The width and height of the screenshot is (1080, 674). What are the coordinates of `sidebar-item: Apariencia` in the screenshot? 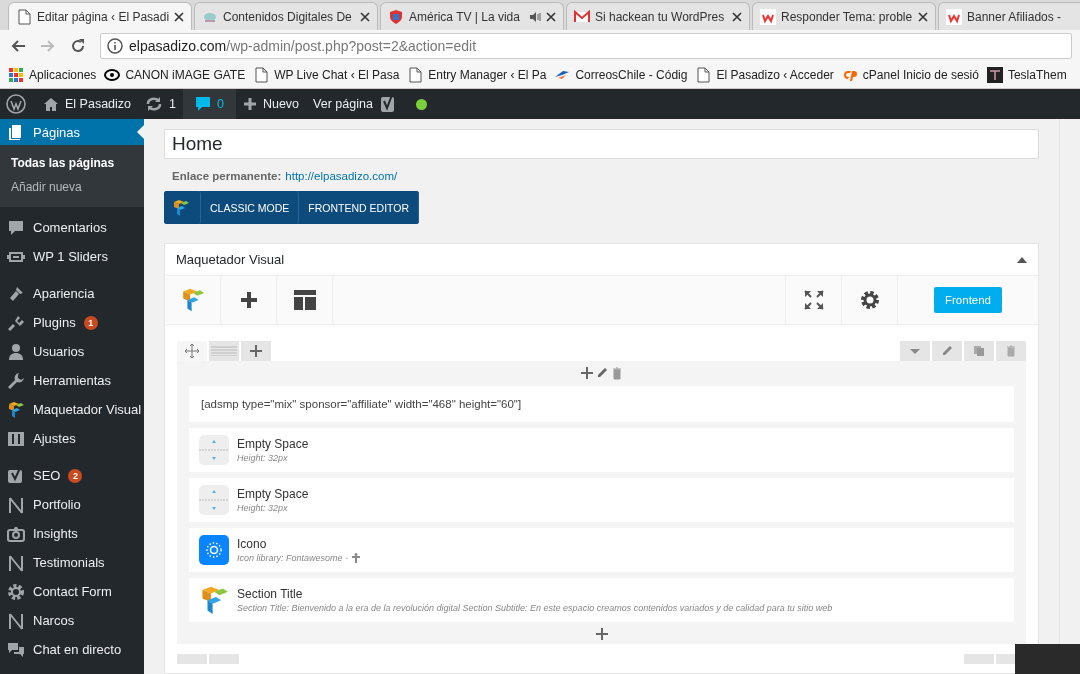 It's located at (72, 293).